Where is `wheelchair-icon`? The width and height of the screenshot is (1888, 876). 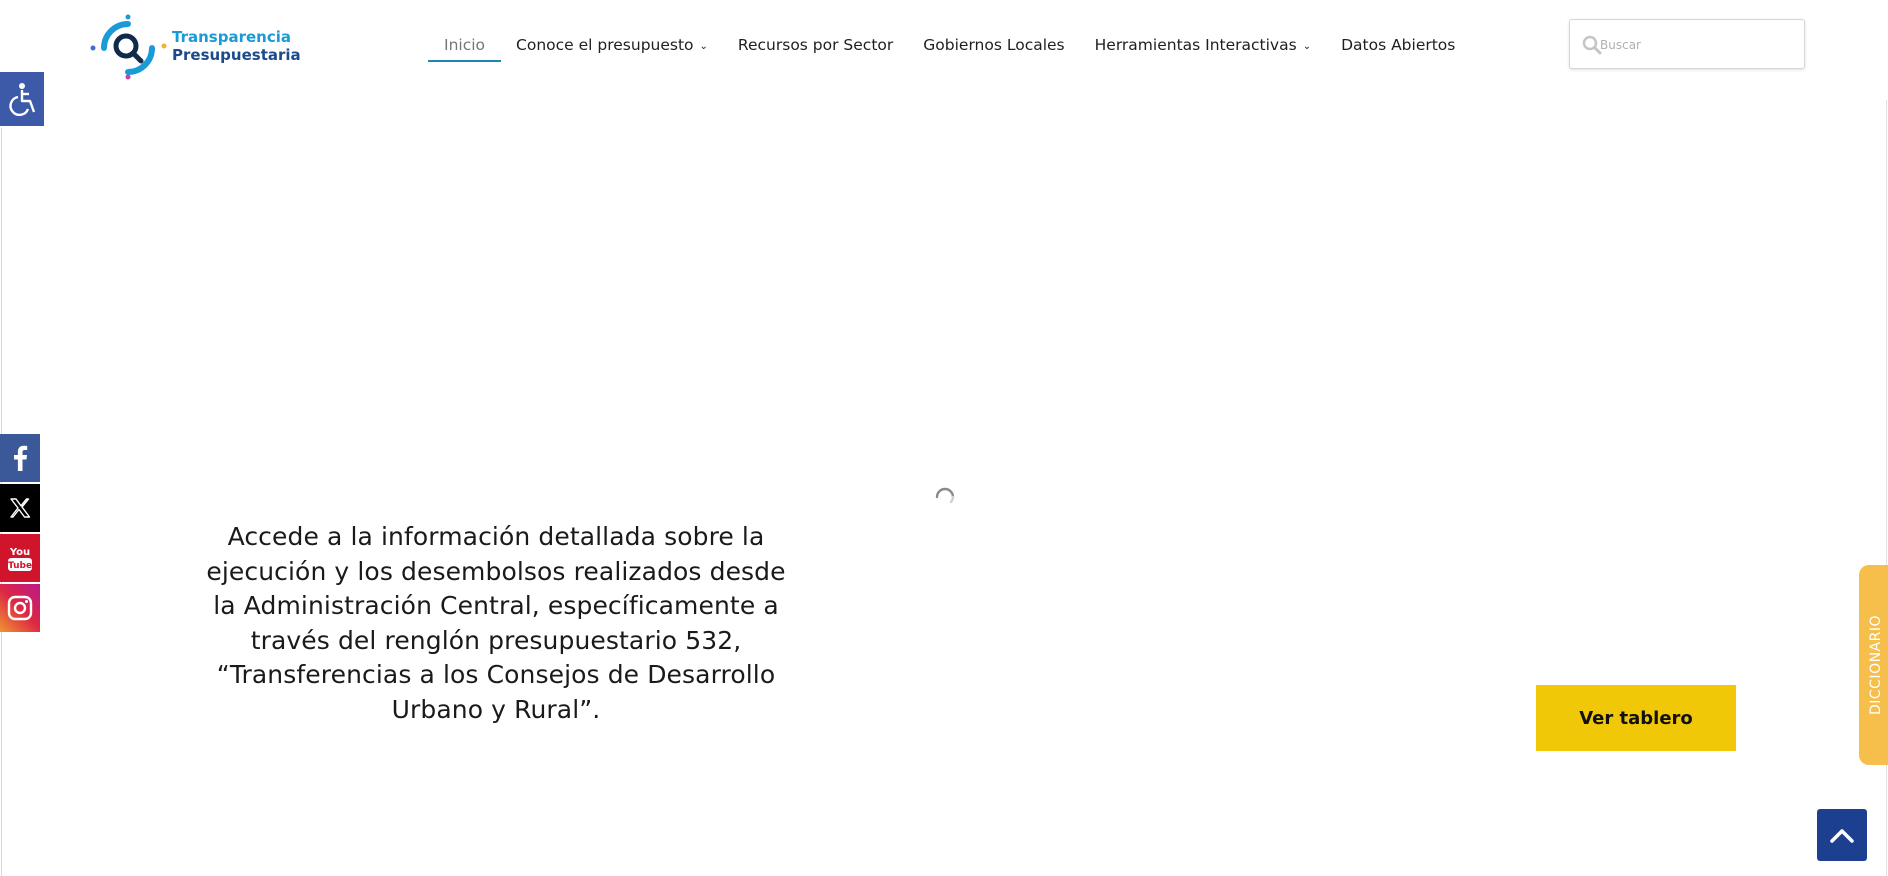
wheelchair-icon is located at coordinates (22, 99).